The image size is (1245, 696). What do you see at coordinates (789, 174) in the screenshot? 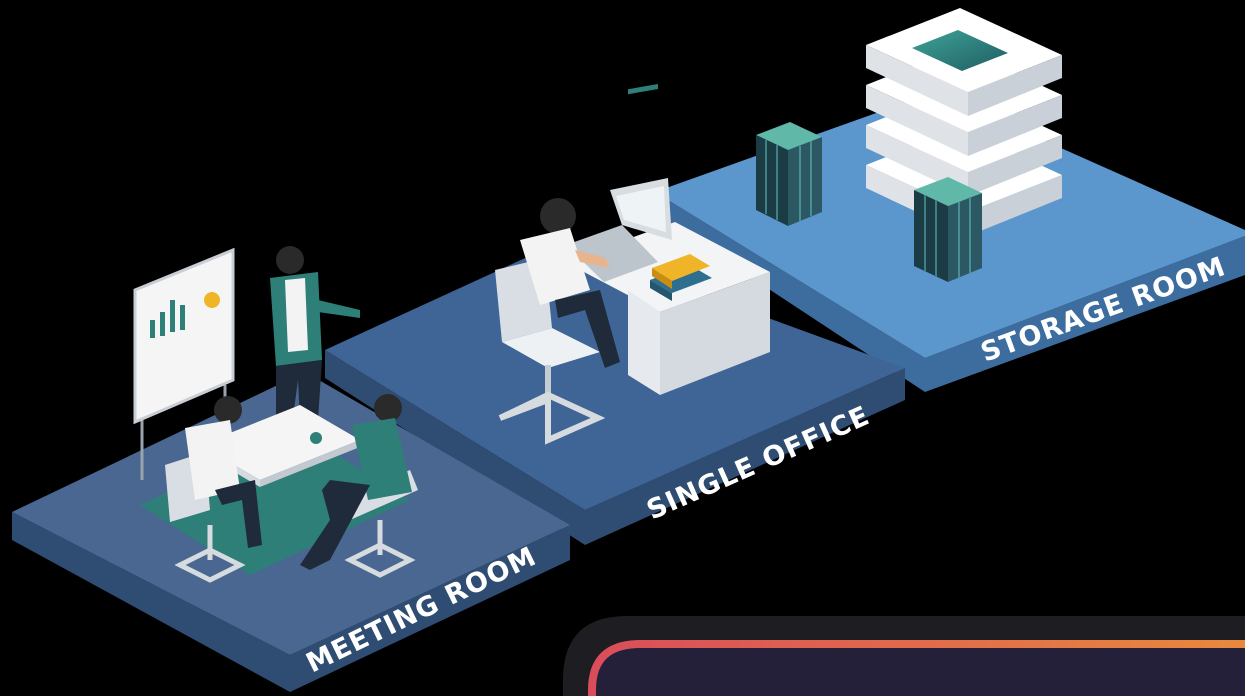
I see `storage-column-left` at bounding box center [789, 174].